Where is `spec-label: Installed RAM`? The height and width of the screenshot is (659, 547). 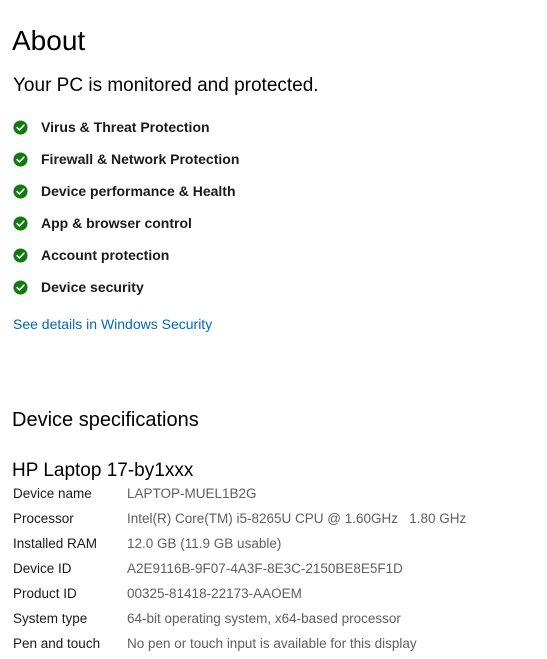 spec-label: Installed RAM is located at coordinates (55, 543).